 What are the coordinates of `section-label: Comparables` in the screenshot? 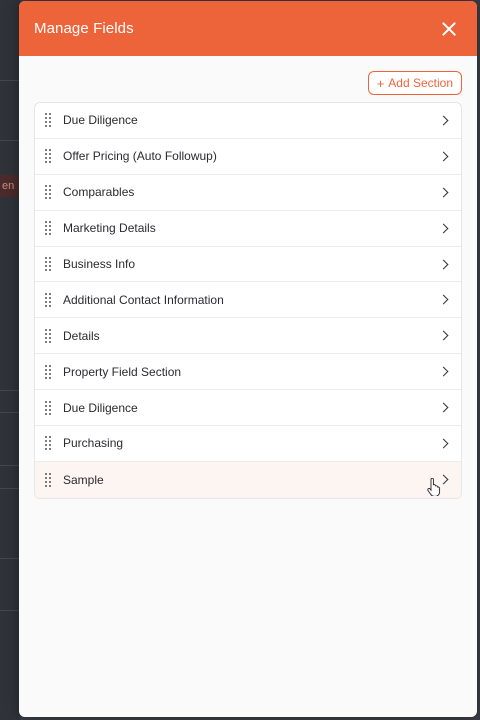 It's located at (99, 192).